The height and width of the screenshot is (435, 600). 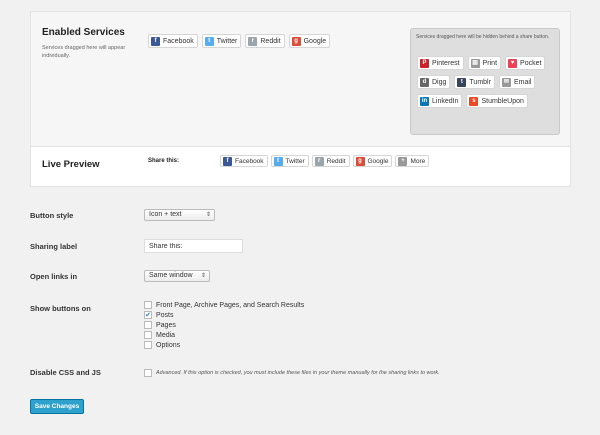 What do you see at coordinates (60, 308) in the screenshot?
I see `show-buttons-label: Show buttons on` at bounding box center [60, 308].